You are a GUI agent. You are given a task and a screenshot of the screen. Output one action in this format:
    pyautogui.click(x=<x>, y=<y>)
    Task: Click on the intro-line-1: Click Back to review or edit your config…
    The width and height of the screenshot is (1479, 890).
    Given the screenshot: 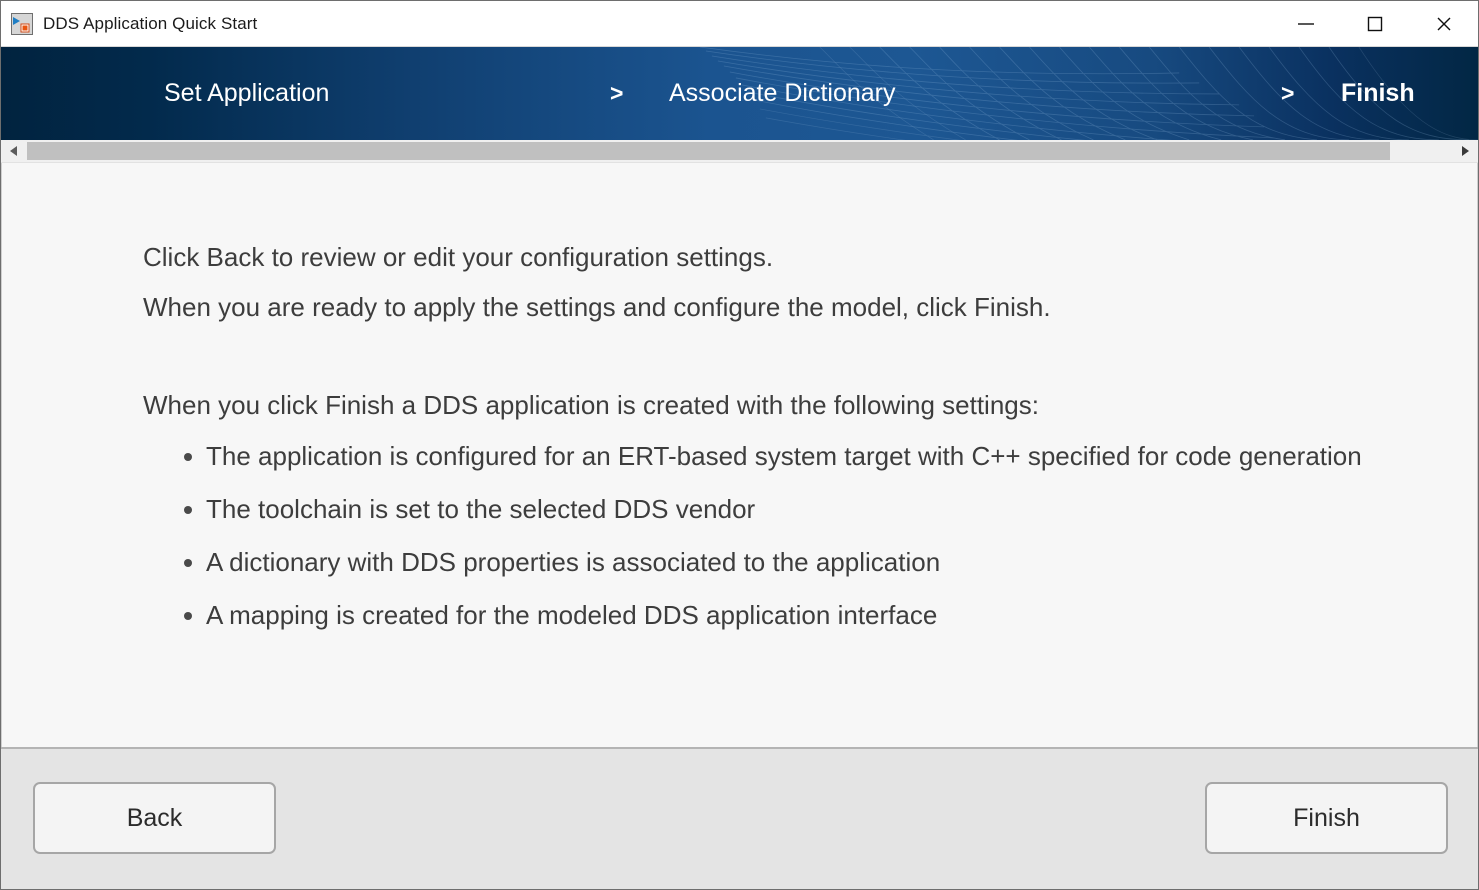 What is the action you would take?
    pyautogui.click(x=458, y=257)
    